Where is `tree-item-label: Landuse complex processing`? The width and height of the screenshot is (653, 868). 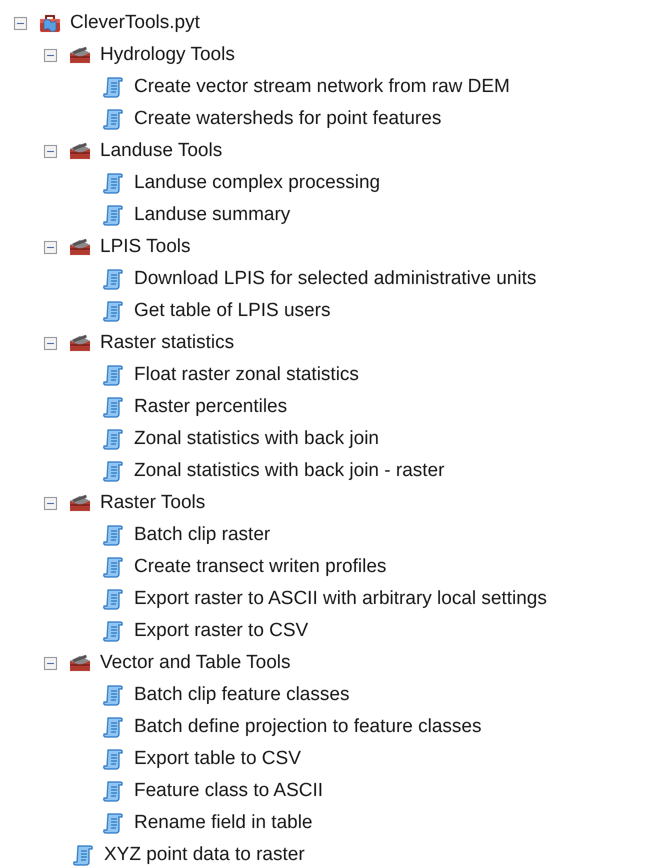
tree-item-label: Landuse complex processing is located at coordinates (257, 183).